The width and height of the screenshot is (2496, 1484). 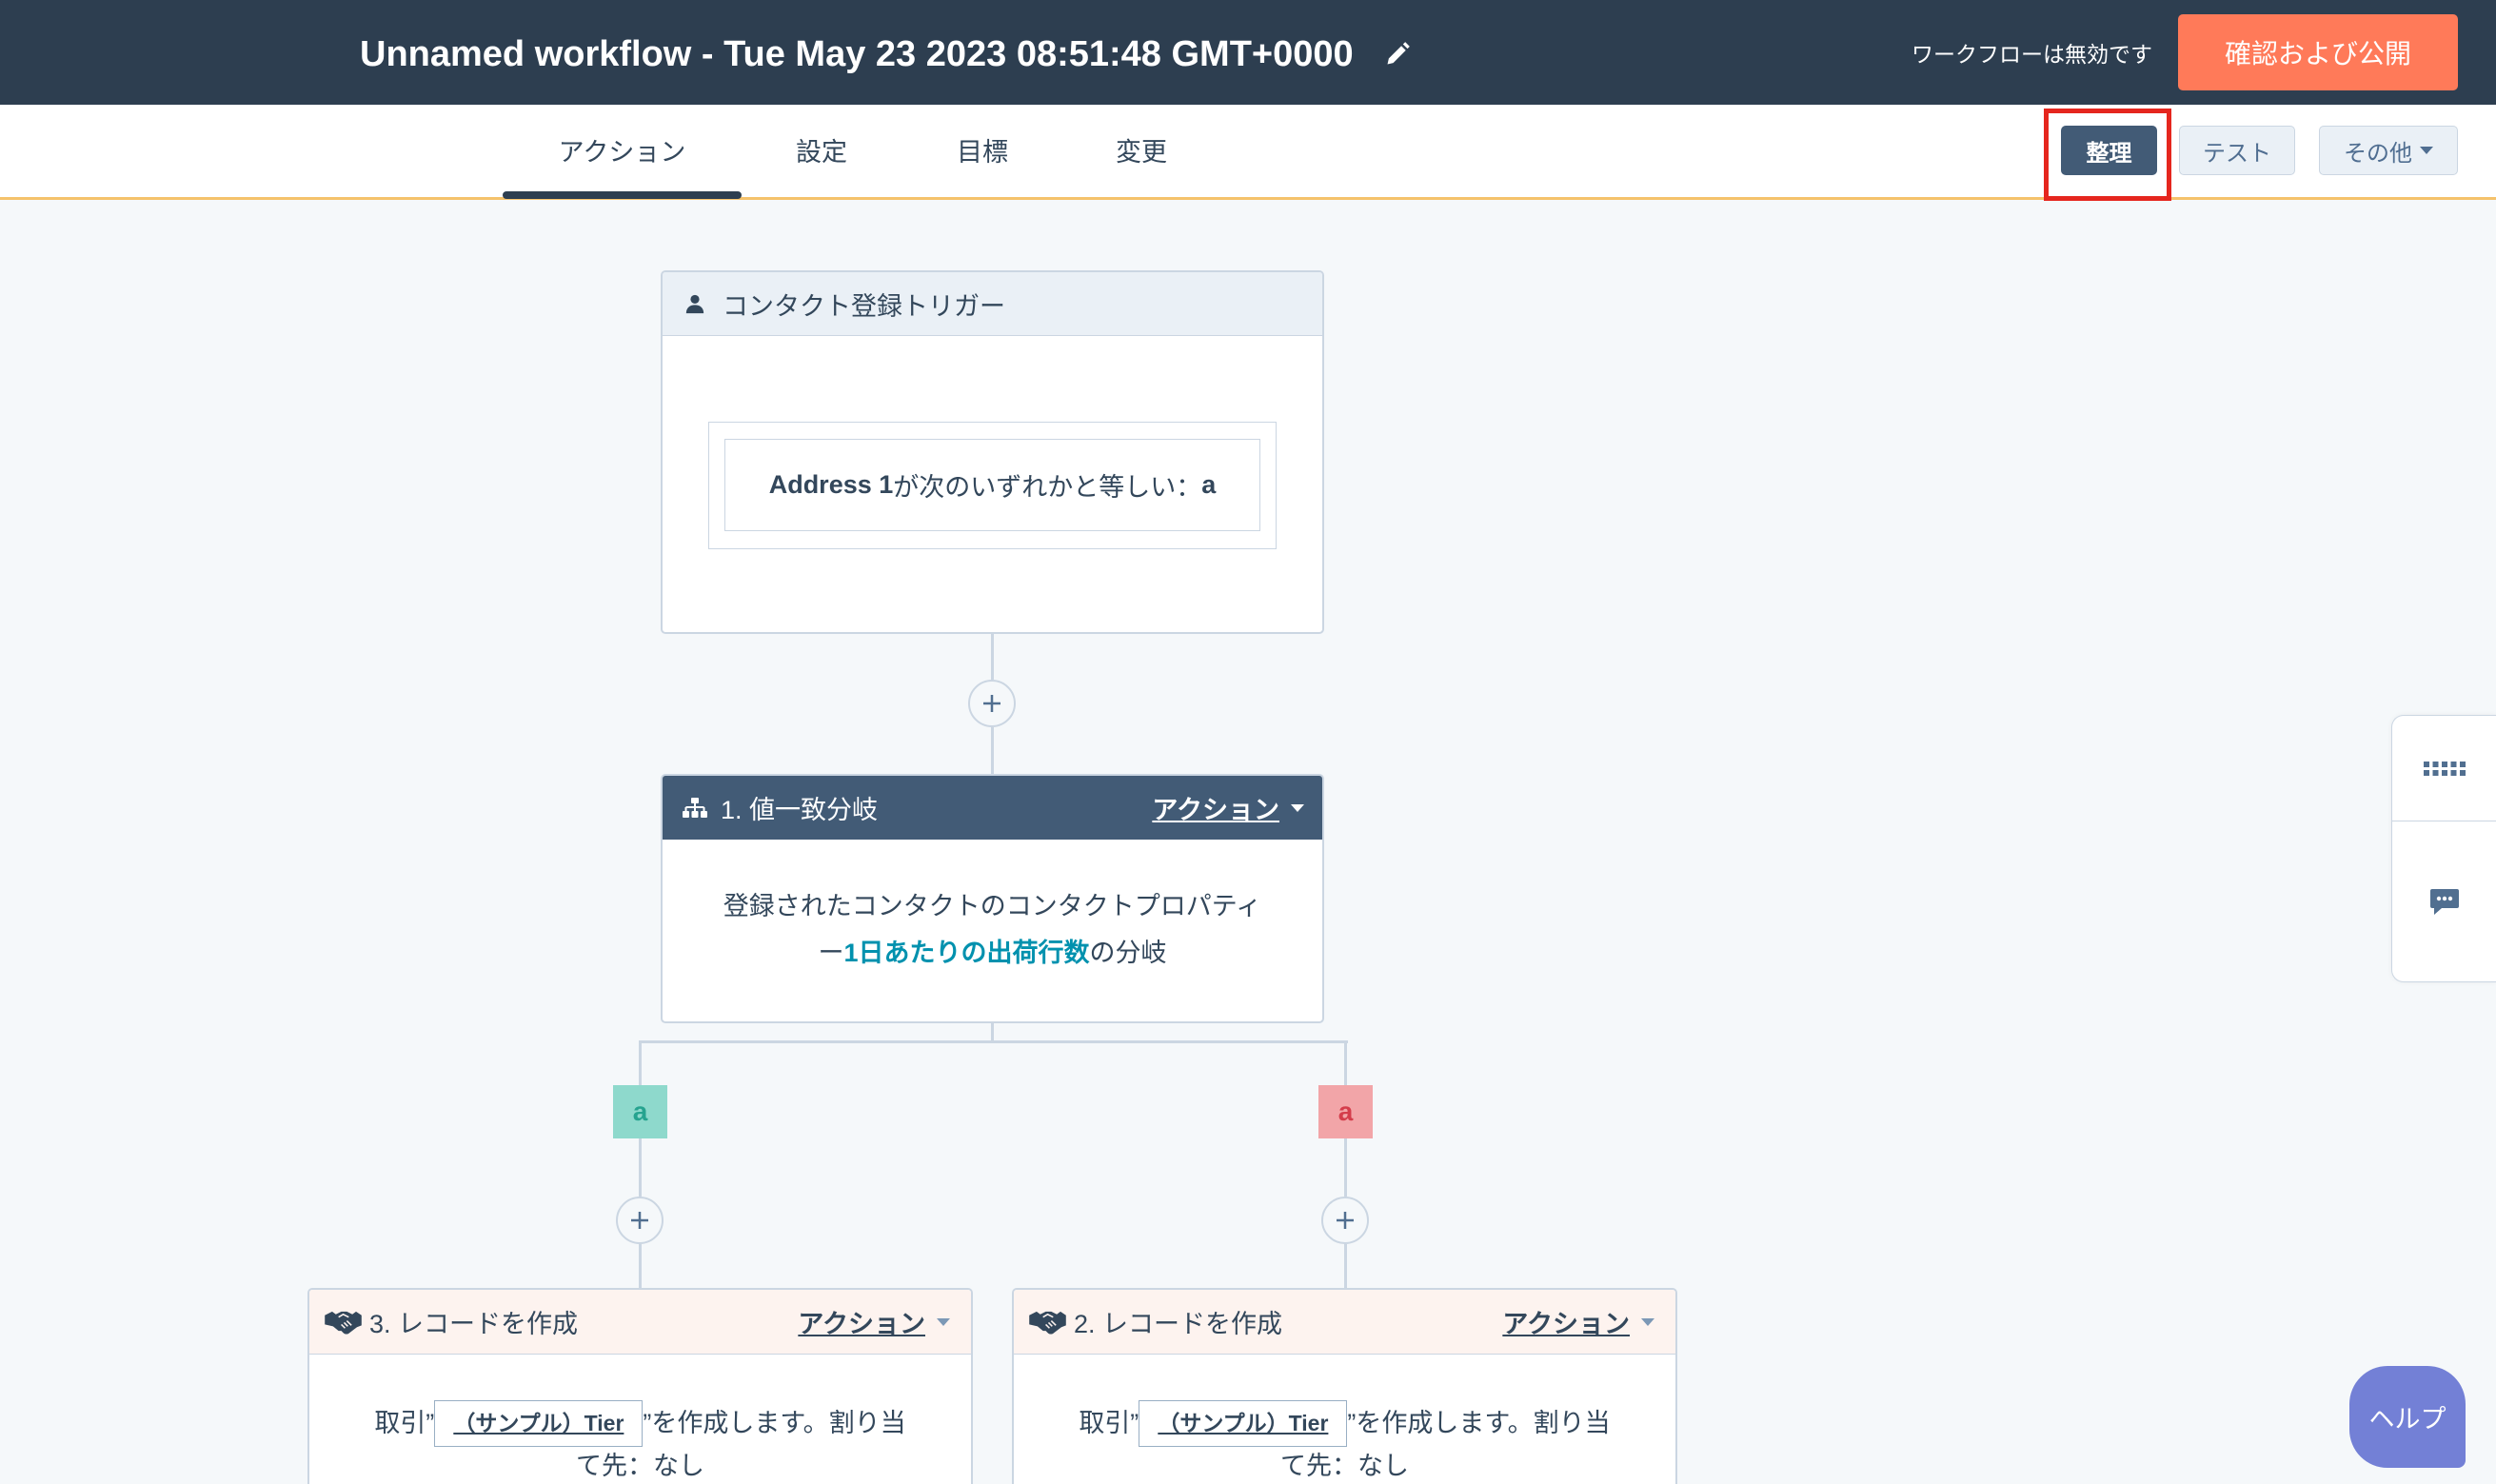 What do you see at coordinates (694, 304) in the screenshot?
I see `contact-icon` at bounding box center [694, 304].